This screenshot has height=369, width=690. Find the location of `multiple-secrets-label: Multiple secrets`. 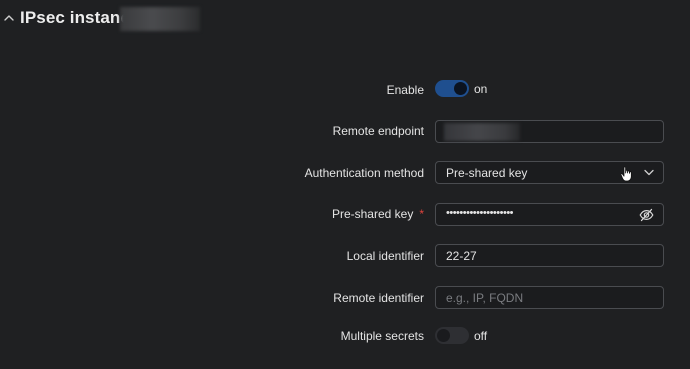

multiple-secrets-label: Multiple secrets is located at coordinates (382, 336).